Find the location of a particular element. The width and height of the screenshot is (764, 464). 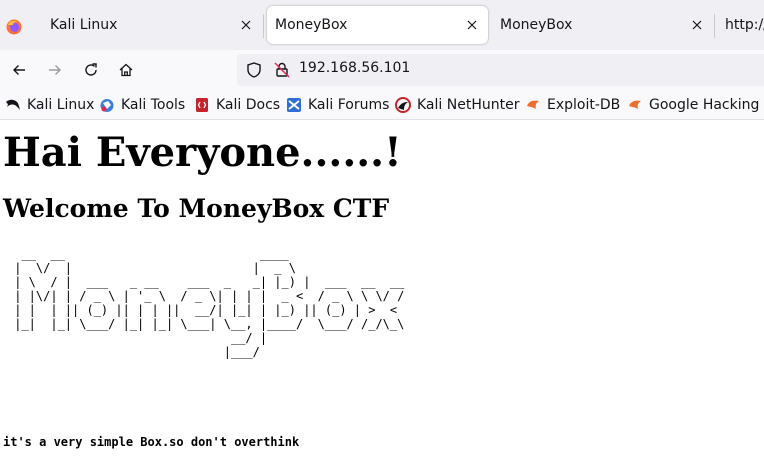

tab-http: http:// is located at coordinates (740, 25).